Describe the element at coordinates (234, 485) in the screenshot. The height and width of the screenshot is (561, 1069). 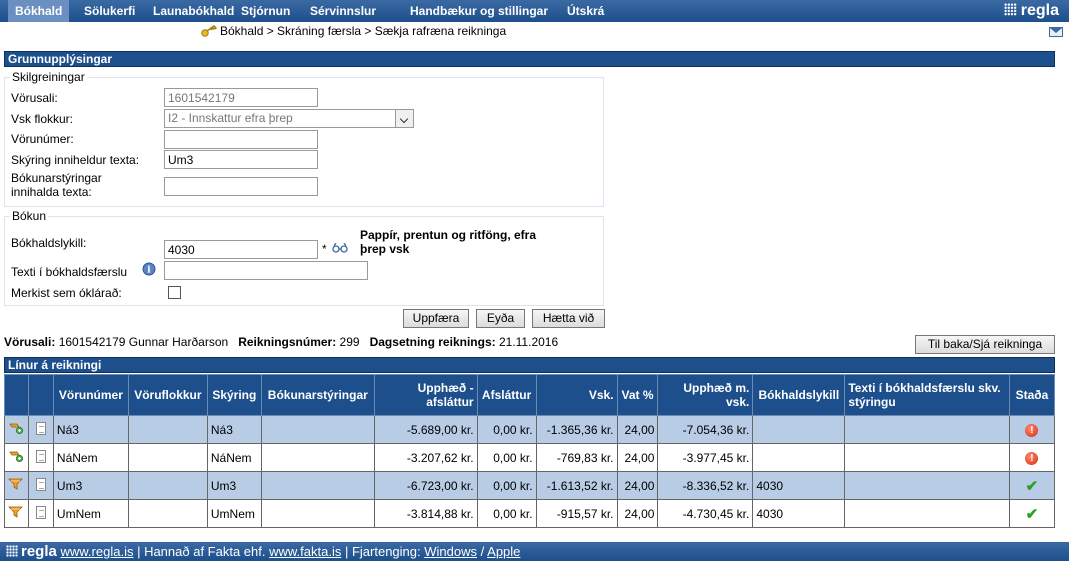
I see `cell-desc: Um3` at that location.